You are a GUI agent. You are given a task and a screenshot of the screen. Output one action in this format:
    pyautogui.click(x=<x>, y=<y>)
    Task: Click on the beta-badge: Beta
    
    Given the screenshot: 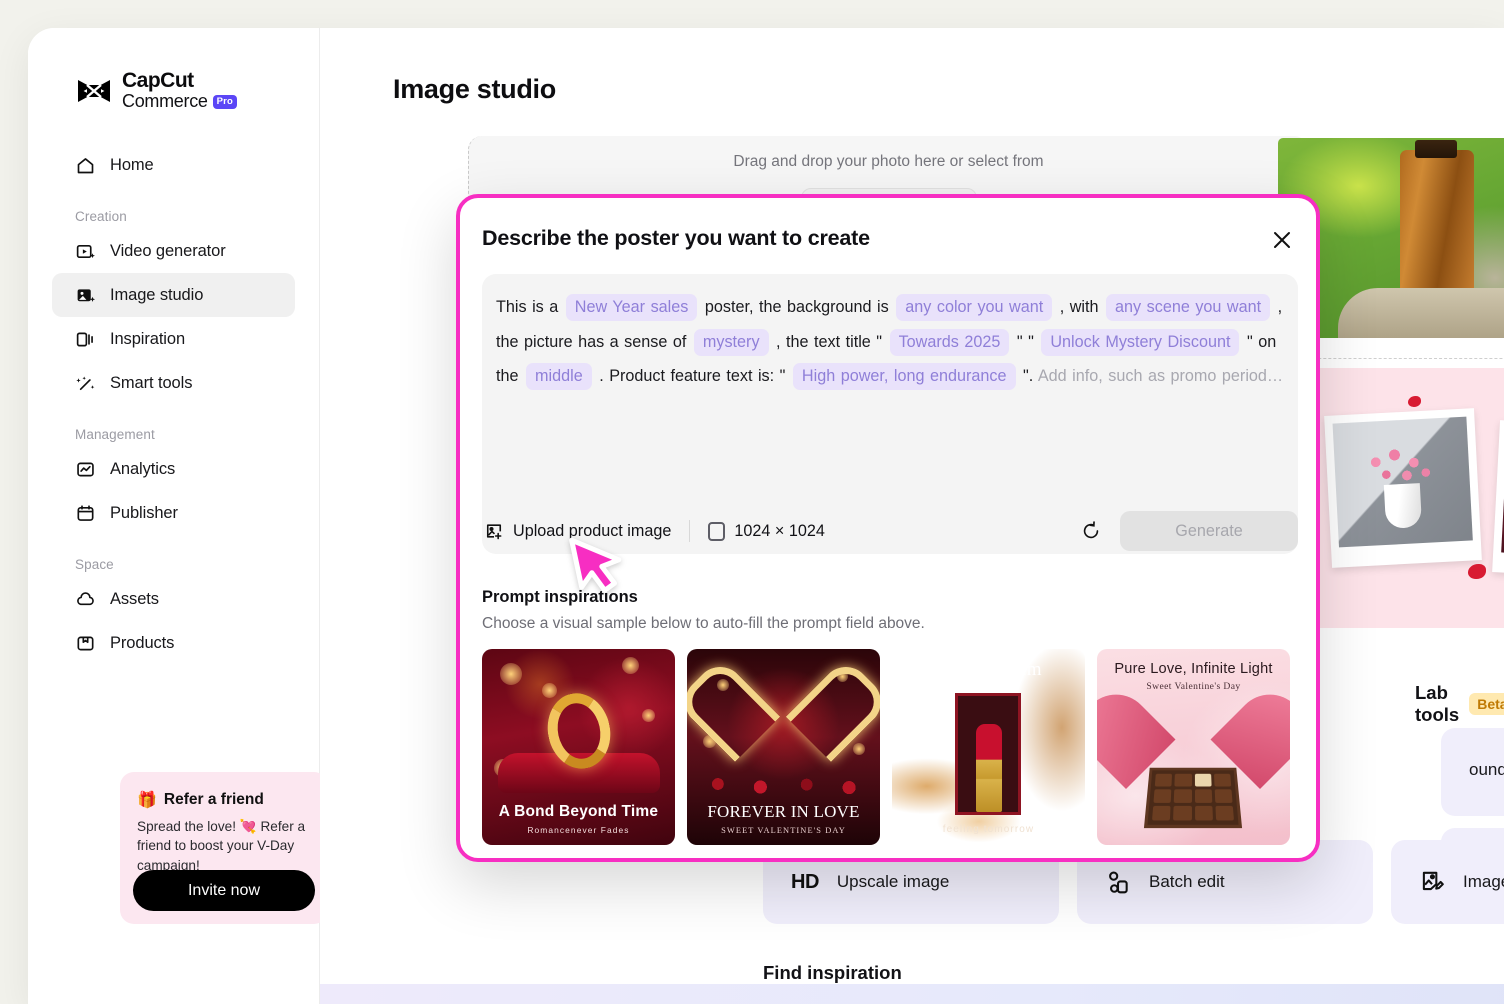 What is the action you would take?
    pyautogui.click(x=1486, y=704)
    